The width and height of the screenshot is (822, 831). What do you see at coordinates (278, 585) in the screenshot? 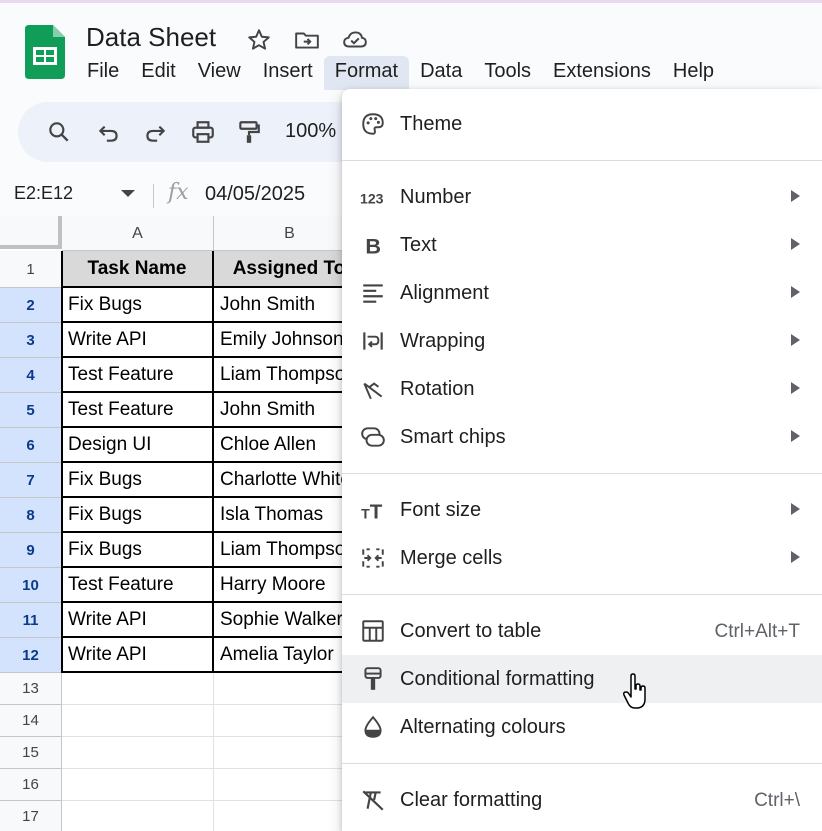
I see `assignee-cell: Harry Moore` at bounding box center [278, 585].